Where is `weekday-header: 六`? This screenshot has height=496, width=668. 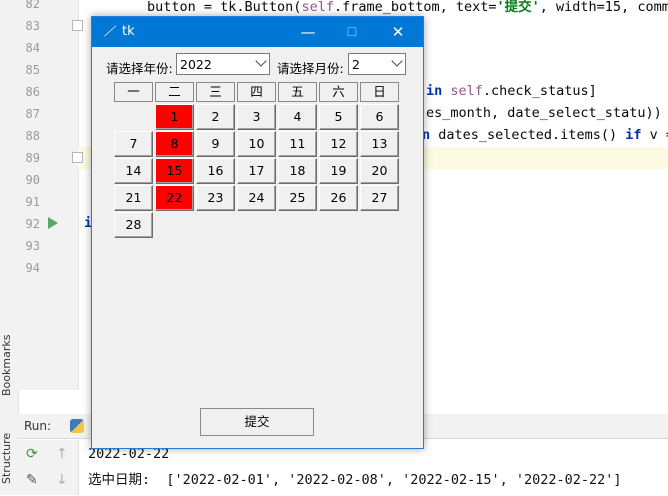
weekday-header: 六 is located at coordinates (338, 92).